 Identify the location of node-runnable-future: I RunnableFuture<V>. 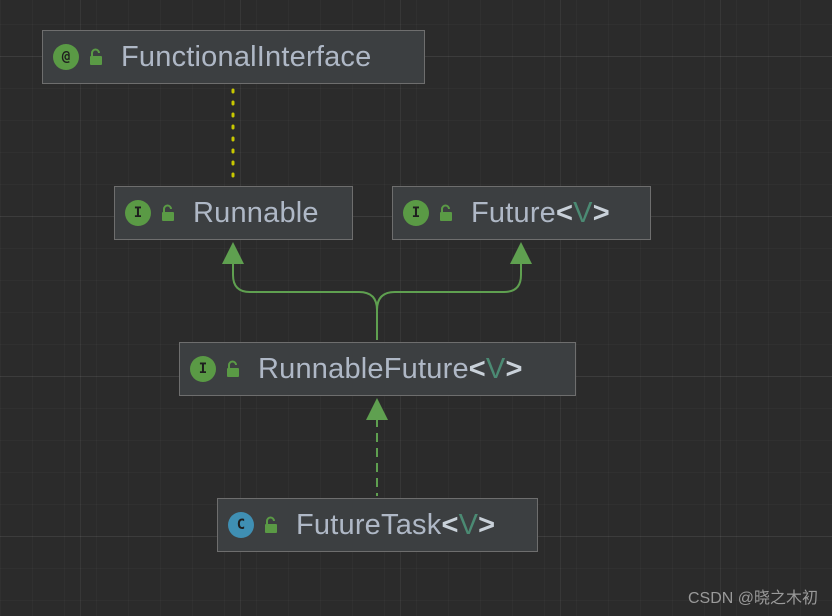
(377, 369).